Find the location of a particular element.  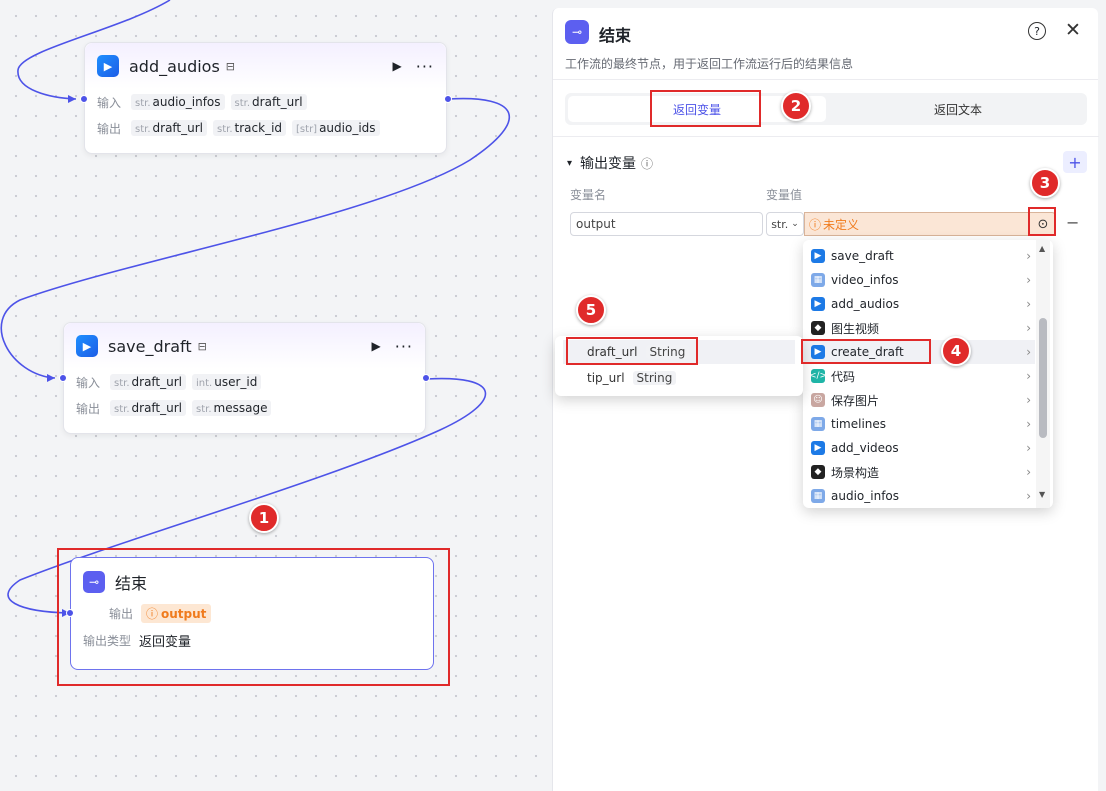

dropdown-item: ▶ add_videos › is located at coordinates (919, 448).